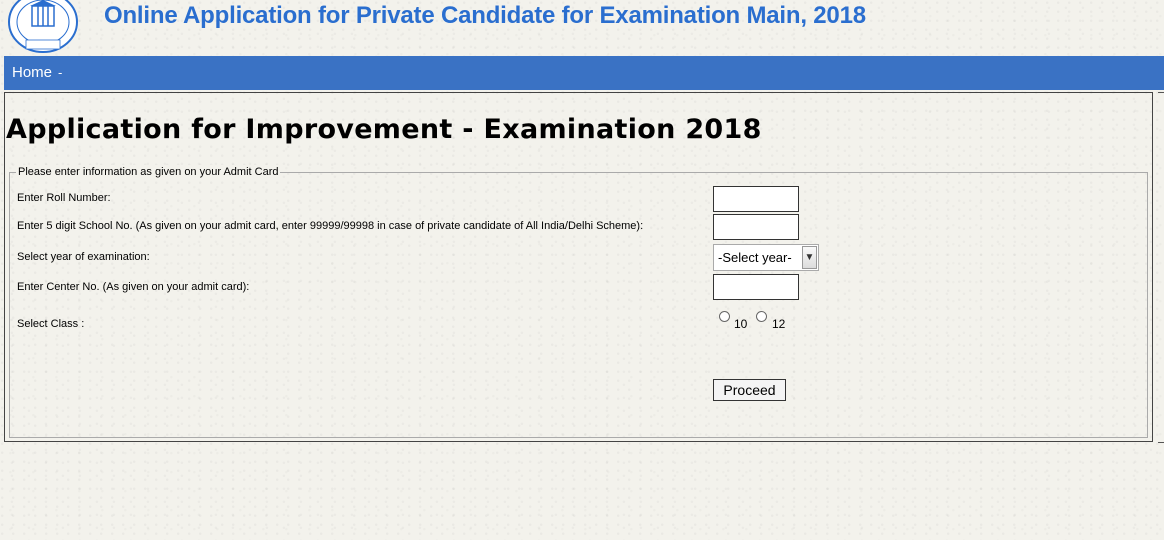  What do you see at coordinates (755, 257) in the screenshot?
I see `exam-year-selected: -Select year-` at bounding box center [755, 257].